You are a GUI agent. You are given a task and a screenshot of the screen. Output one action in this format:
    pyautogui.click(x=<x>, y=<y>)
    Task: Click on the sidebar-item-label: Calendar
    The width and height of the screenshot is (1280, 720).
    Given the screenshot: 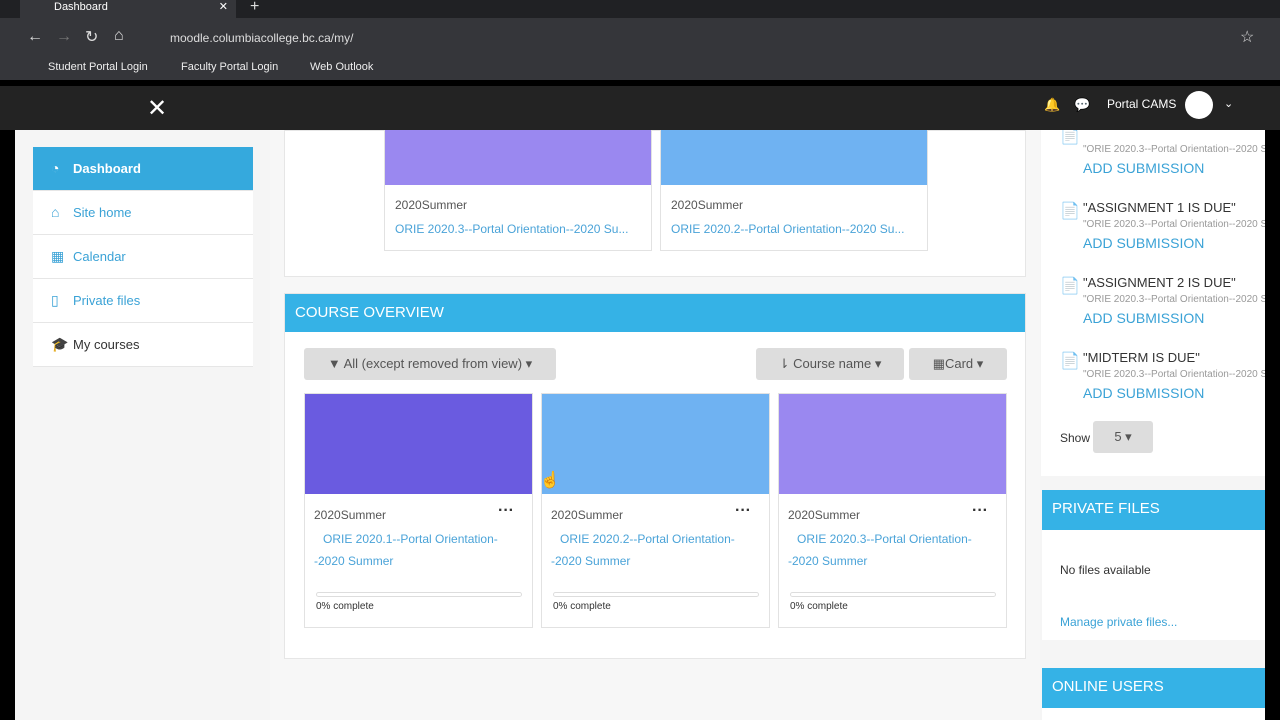 What is the action you would take?
    pyautogui.click(x=99, y=256)
    